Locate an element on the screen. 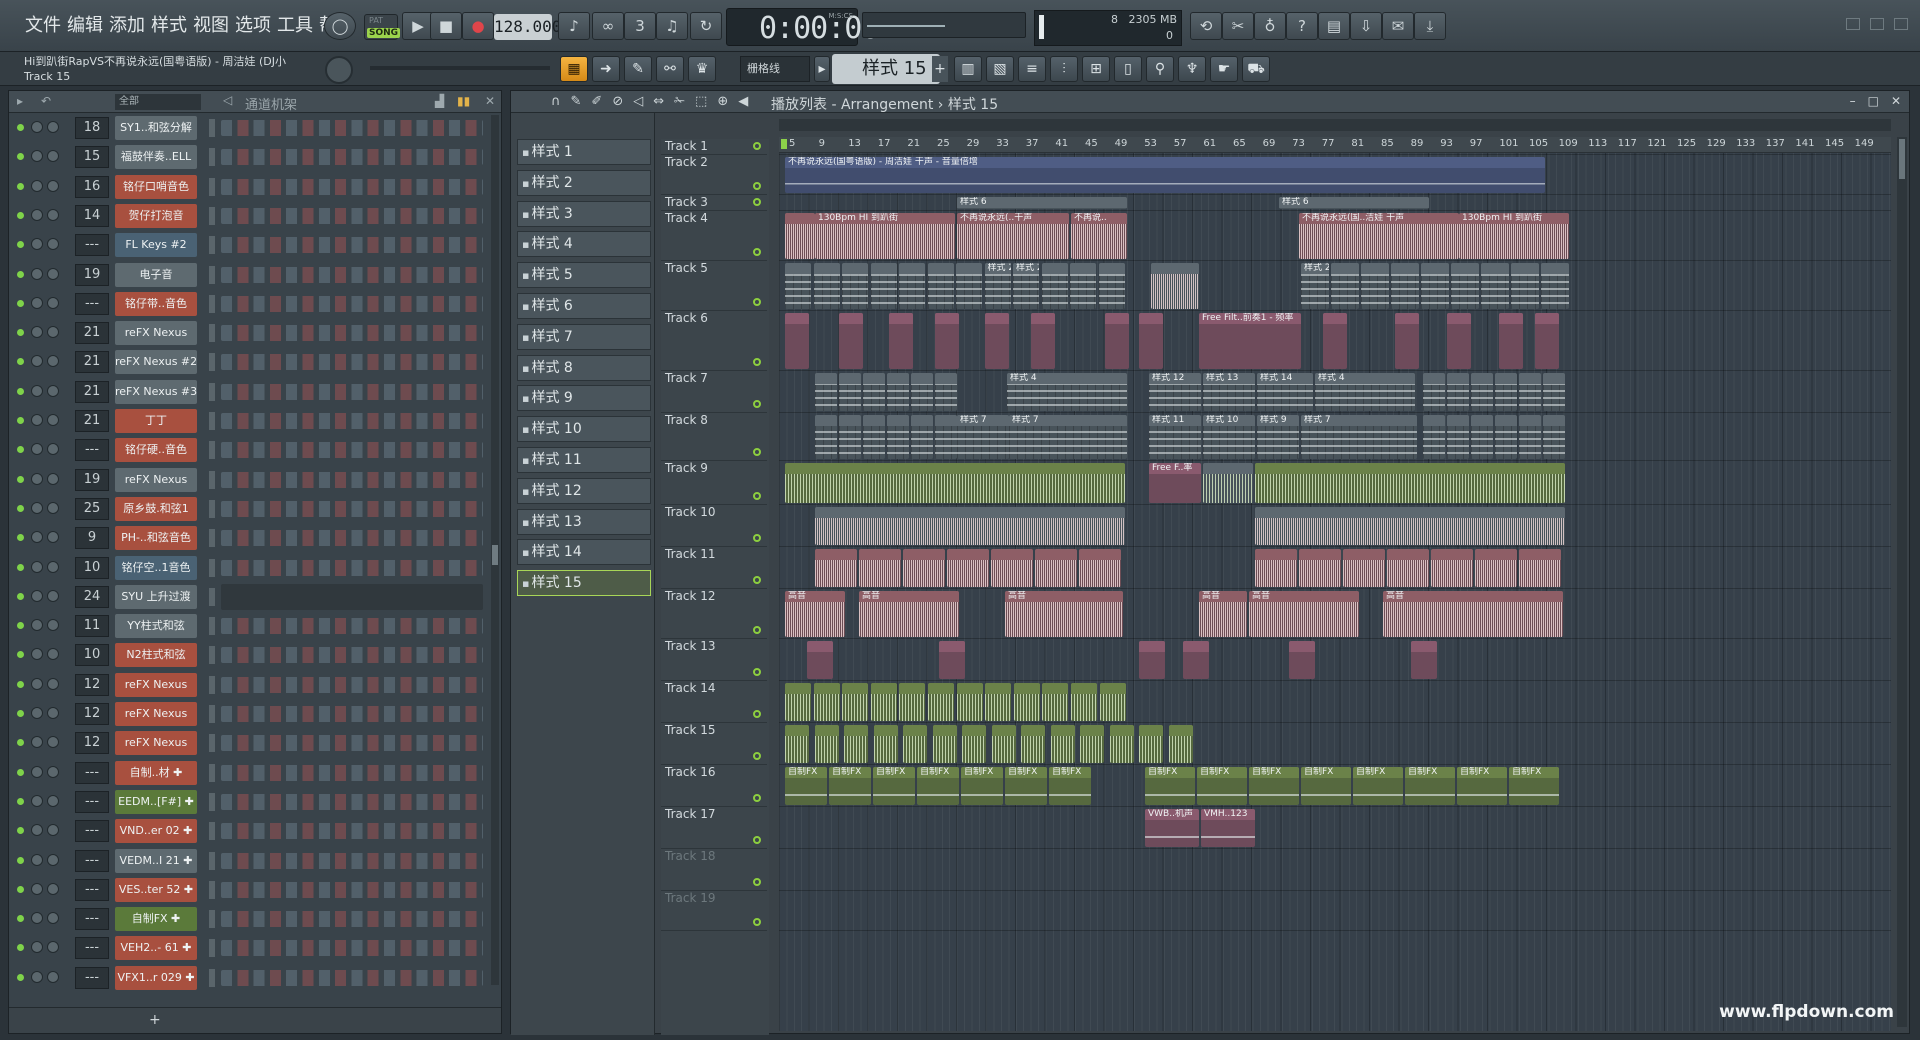 This screenshot has width=1920, height=1040. menu-tools: 工具 is located at coordinates (295, 26).